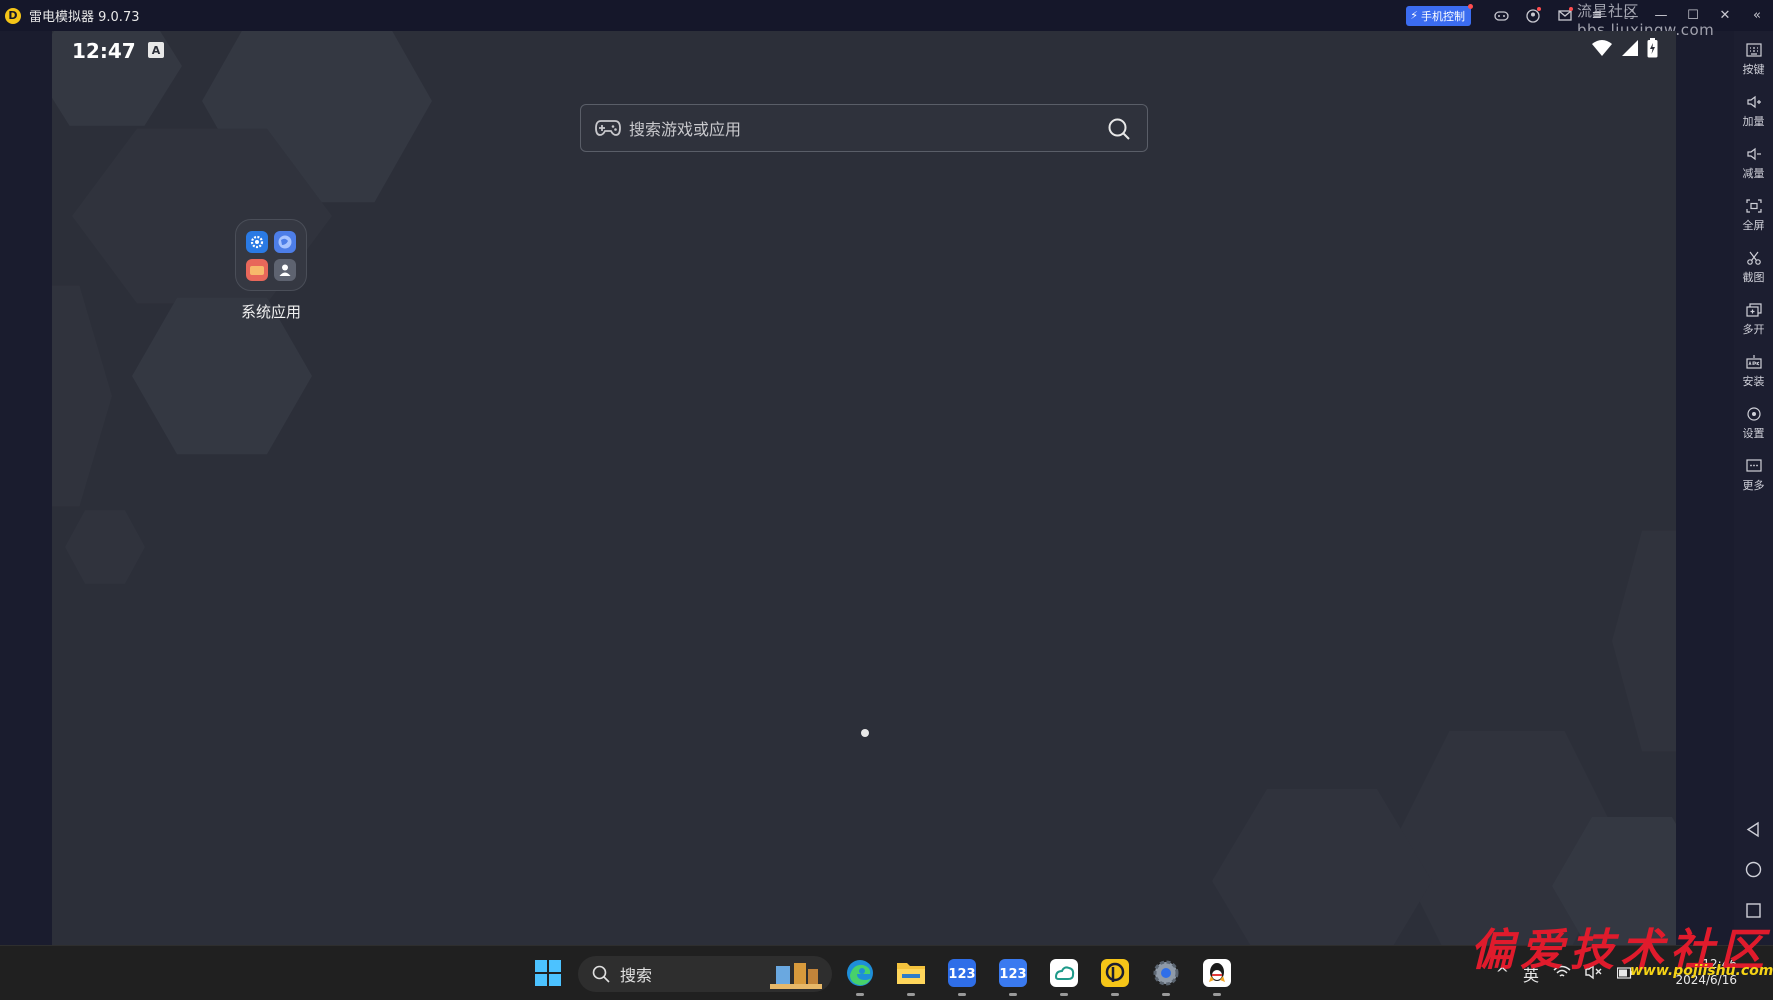 The width and height of the screenshot is (1773, 1000). I want to click on sidebar-label: 截图, so click(1753, 277).